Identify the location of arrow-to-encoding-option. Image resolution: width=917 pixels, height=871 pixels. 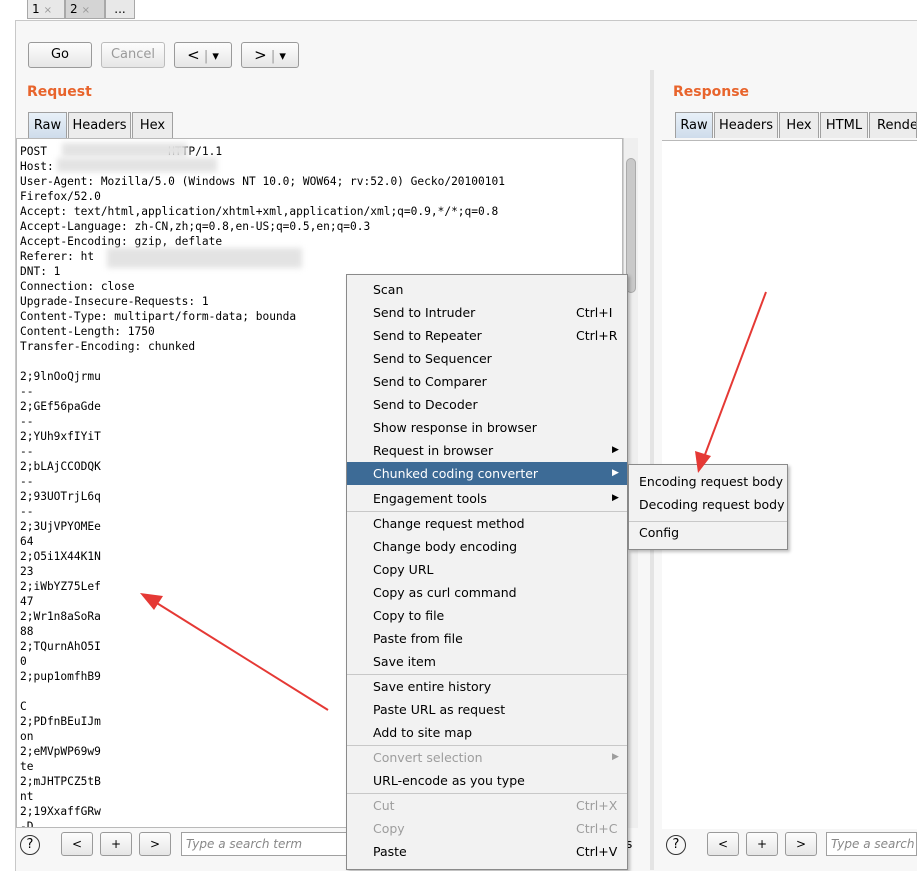
(731, 382).